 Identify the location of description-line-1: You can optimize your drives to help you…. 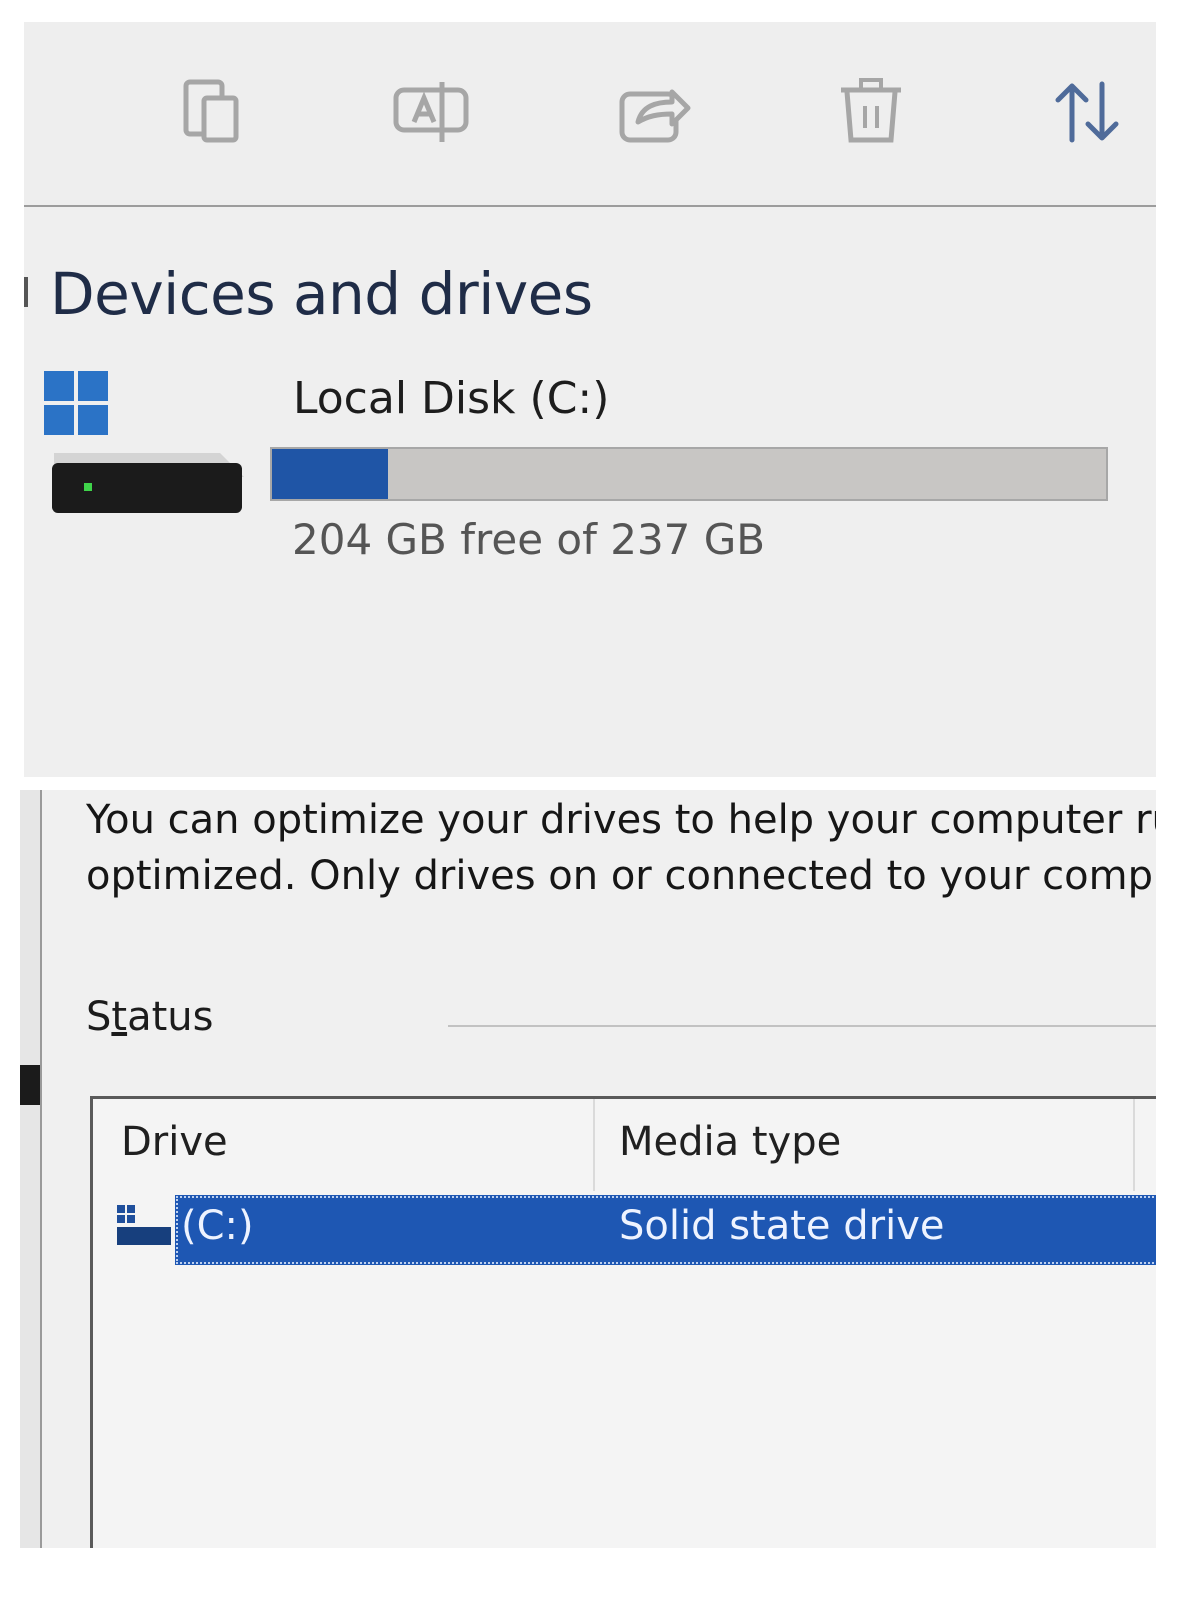
(621, 820).